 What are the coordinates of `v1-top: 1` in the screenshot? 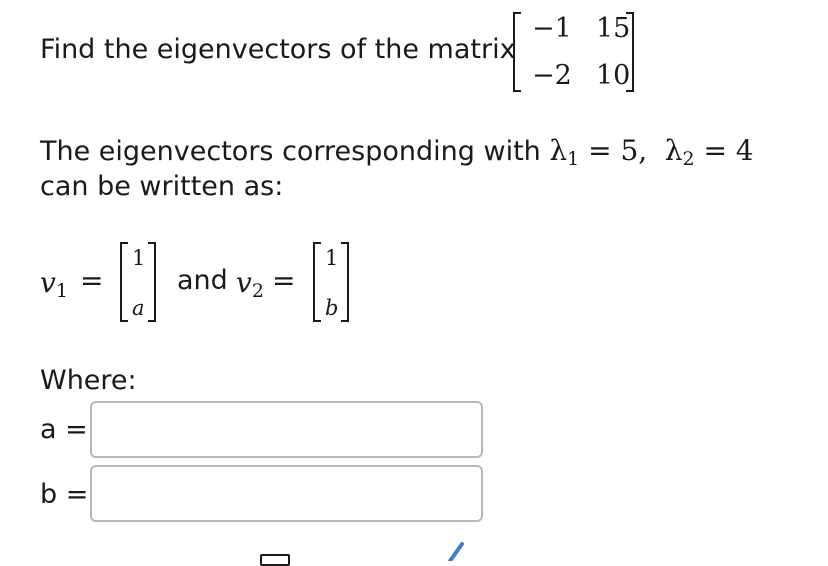 It's located at (139, 258).